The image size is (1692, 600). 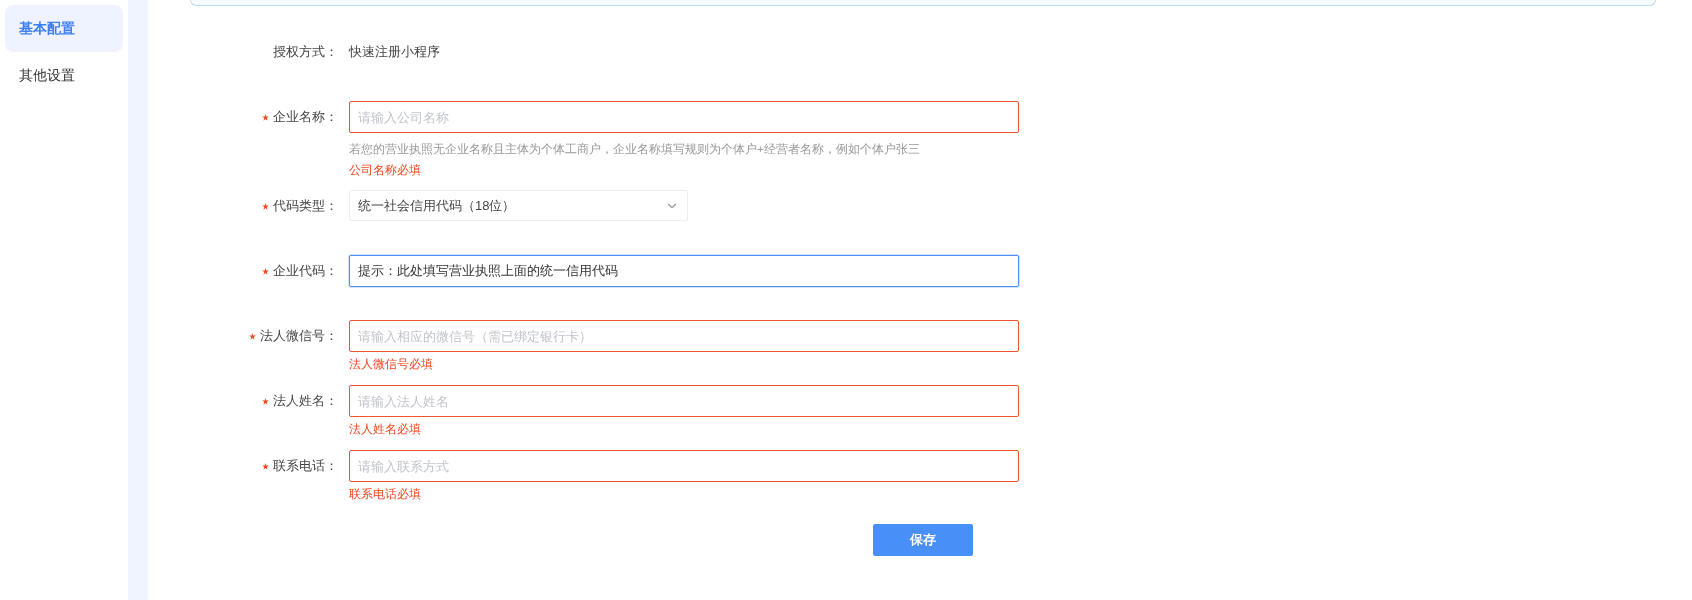 I want to click on field-label: 法人姓名：, so click(x=305, y=401).